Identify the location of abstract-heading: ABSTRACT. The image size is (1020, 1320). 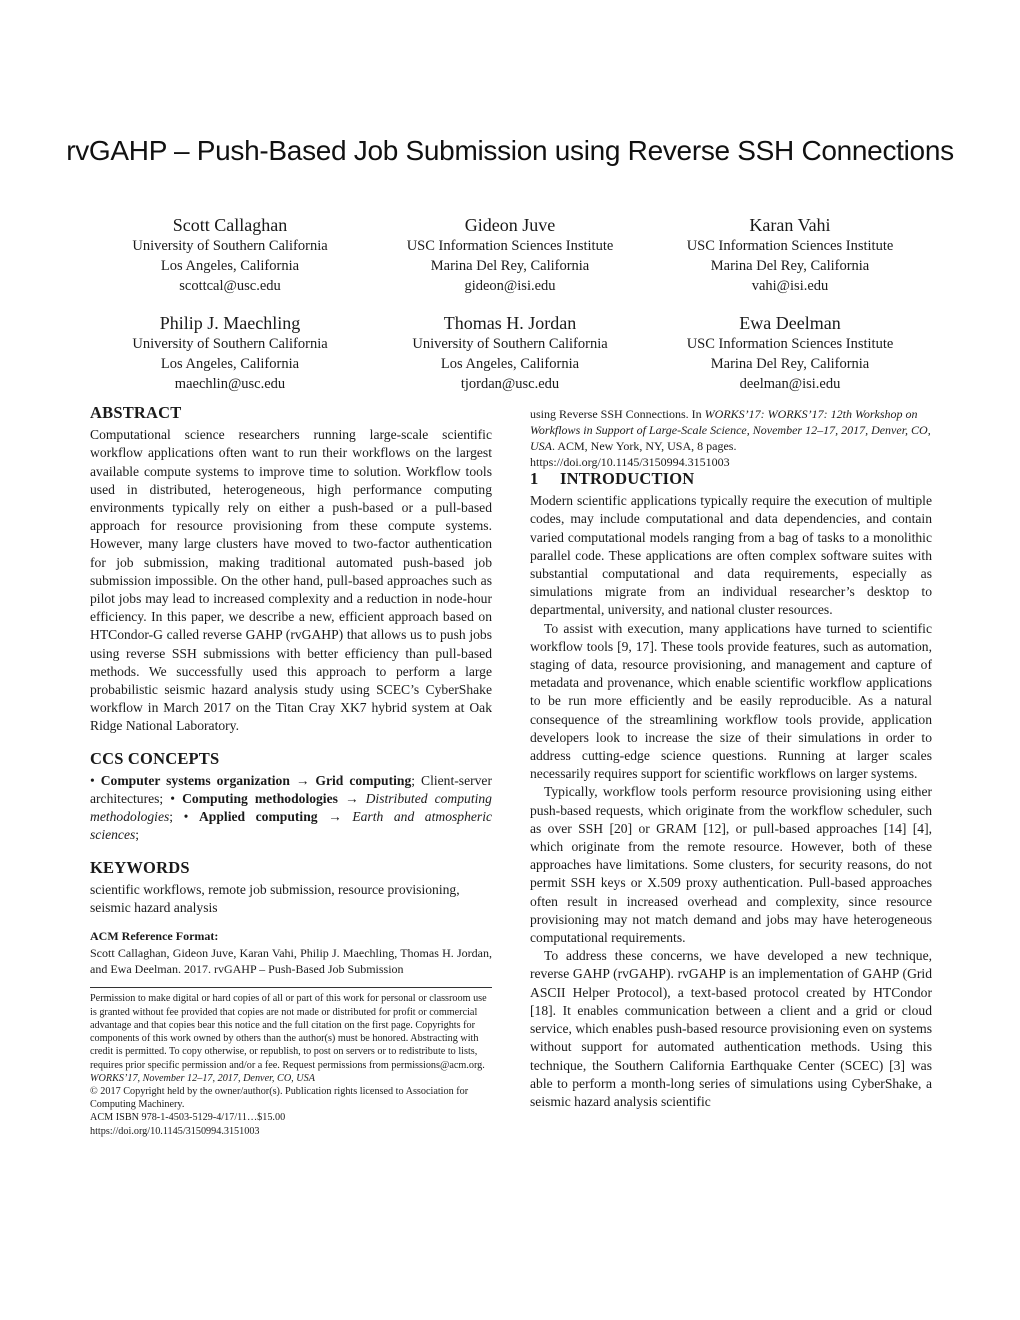
(136, 412).